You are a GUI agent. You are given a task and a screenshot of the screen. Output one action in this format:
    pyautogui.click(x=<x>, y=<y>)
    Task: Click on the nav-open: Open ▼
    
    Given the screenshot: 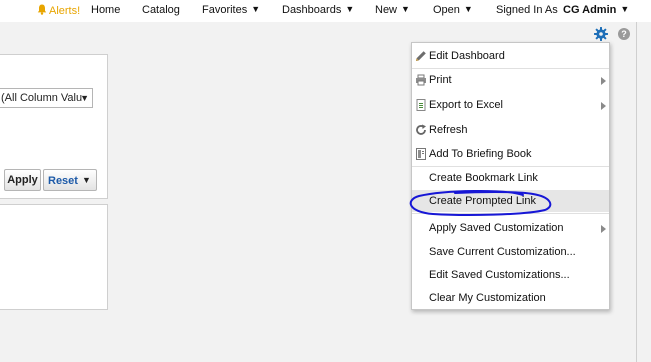 What is the action you would take?
    pyautogui.click(x=453, y=10)
    